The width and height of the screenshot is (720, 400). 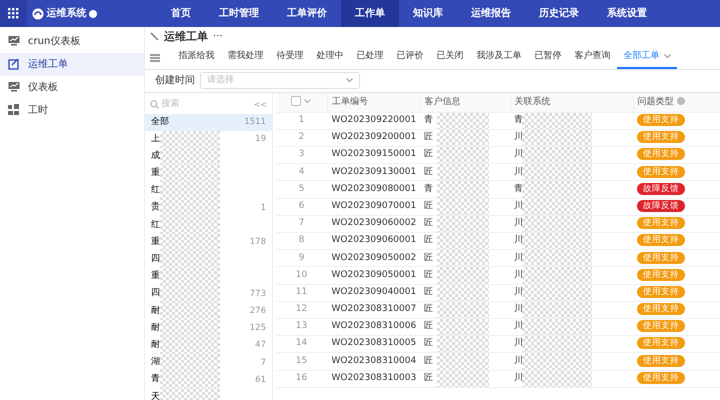 I want to click on nav-tab: 运维报告, so click(x=491, y=13).